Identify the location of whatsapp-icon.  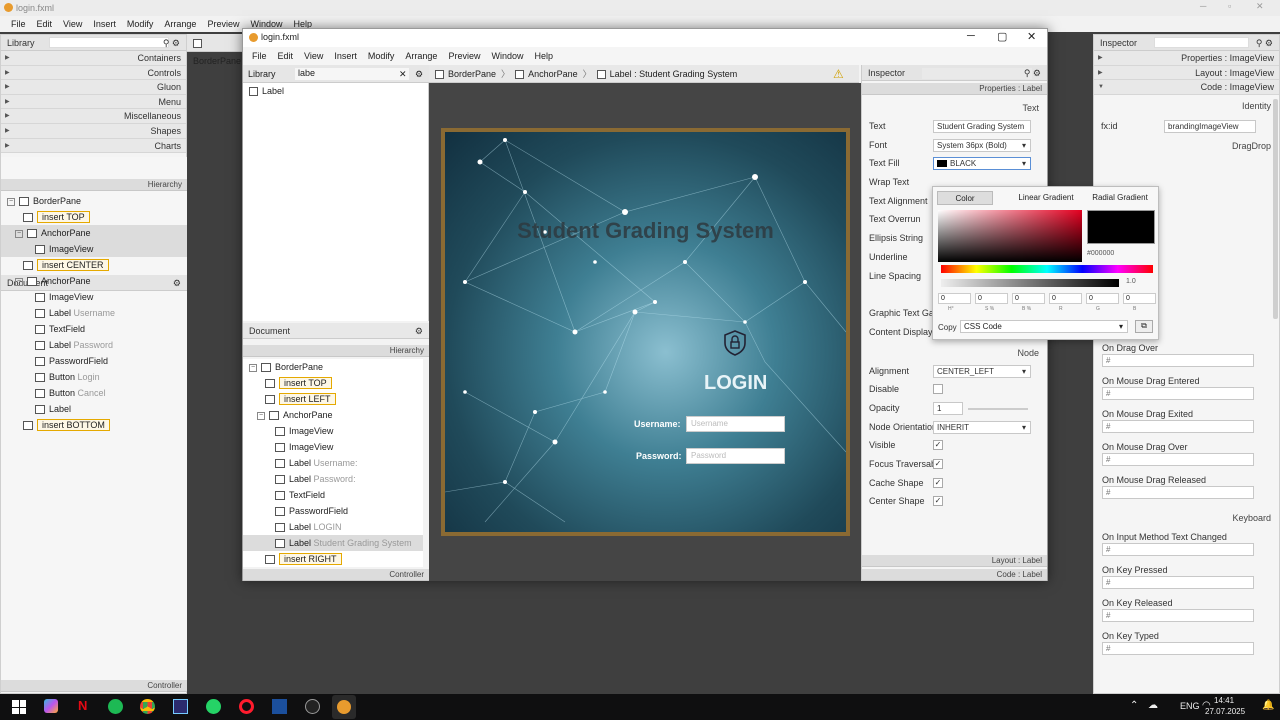
(213, 706).